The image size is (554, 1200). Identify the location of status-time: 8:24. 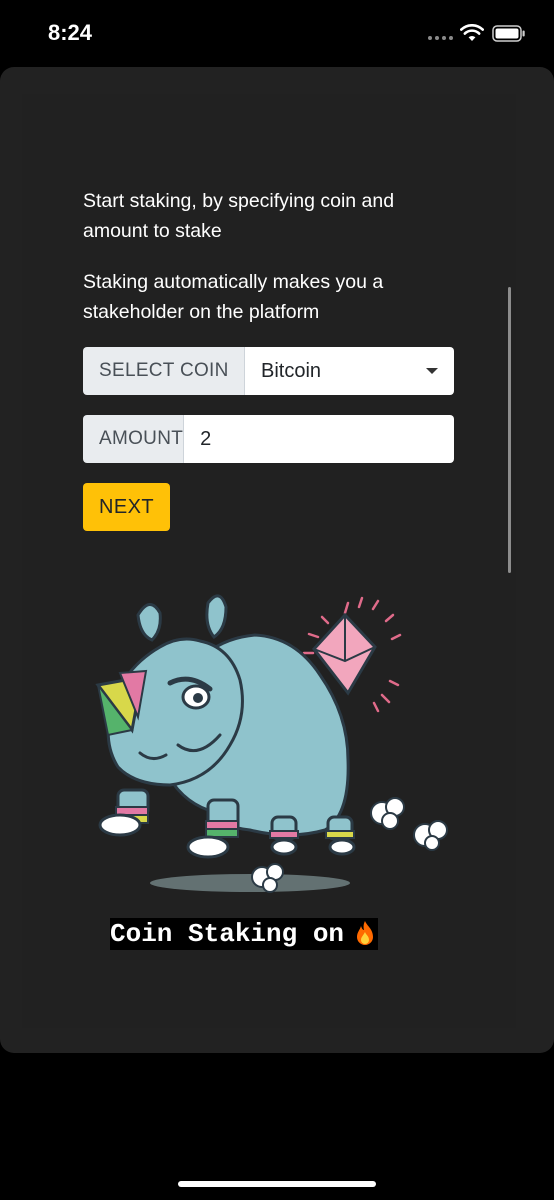
(70, 32).